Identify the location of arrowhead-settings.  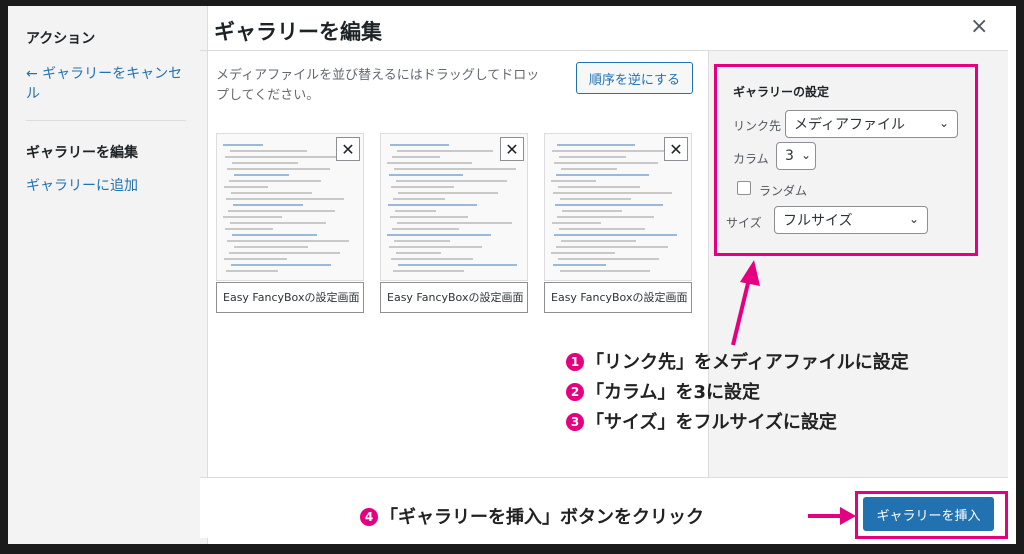
(750, 273).